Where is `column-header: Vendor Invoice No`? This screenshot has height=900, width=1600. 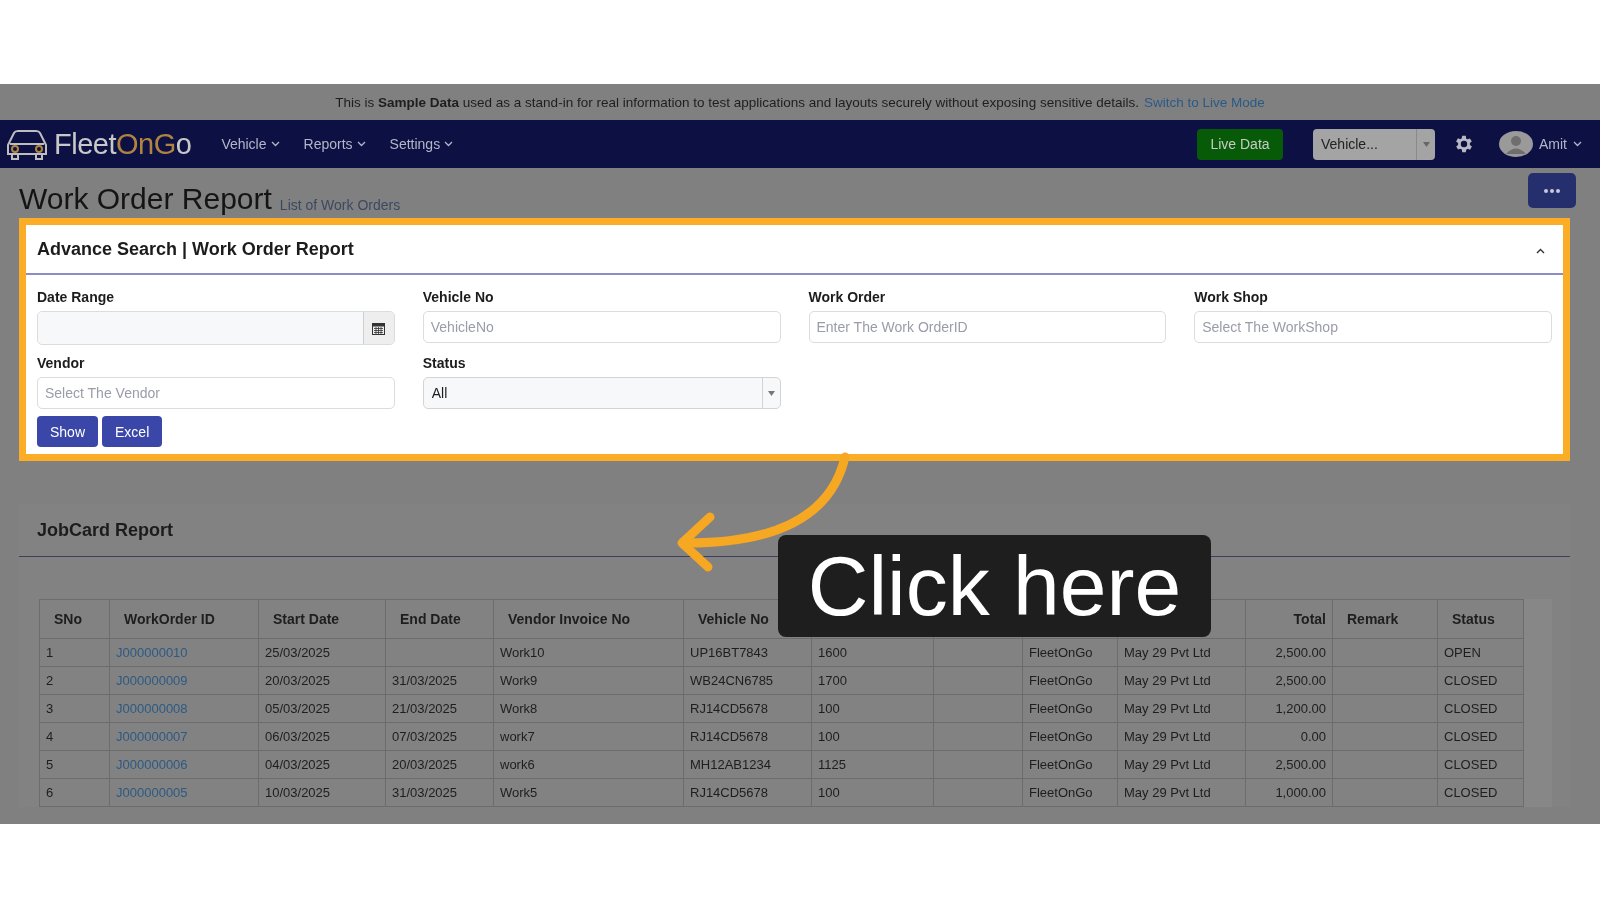 column-header: Vendor Invoice No is located at coordinates (588, 619).